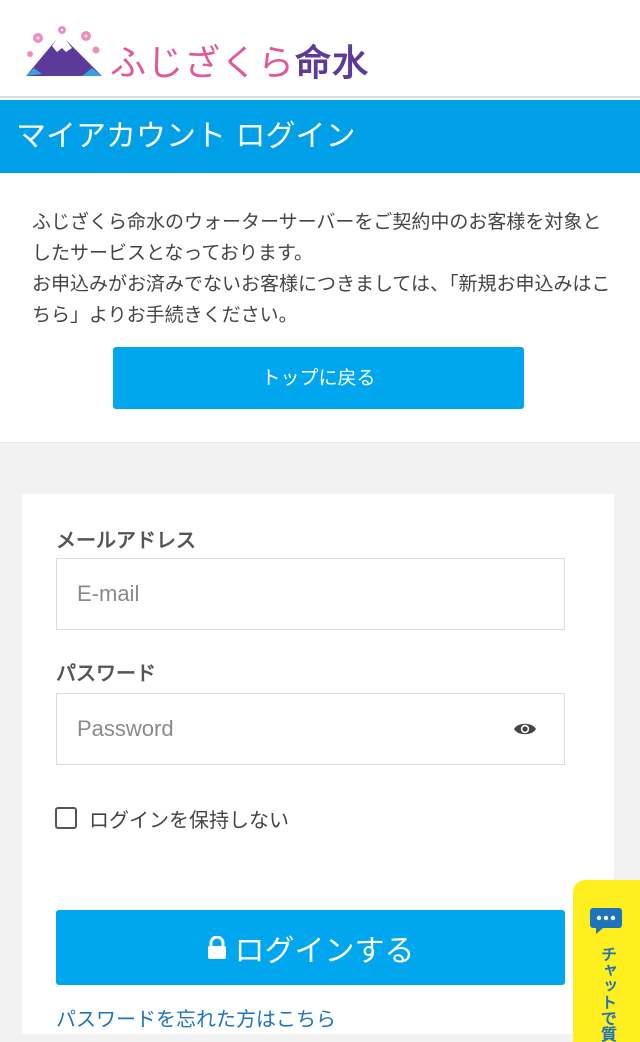 The image size is (640, 1042). Describe the element at coordinates (196, 1017) in the screenshot. I see `forgot-password-link: パスワードを忘れた方はこちら` at that location.